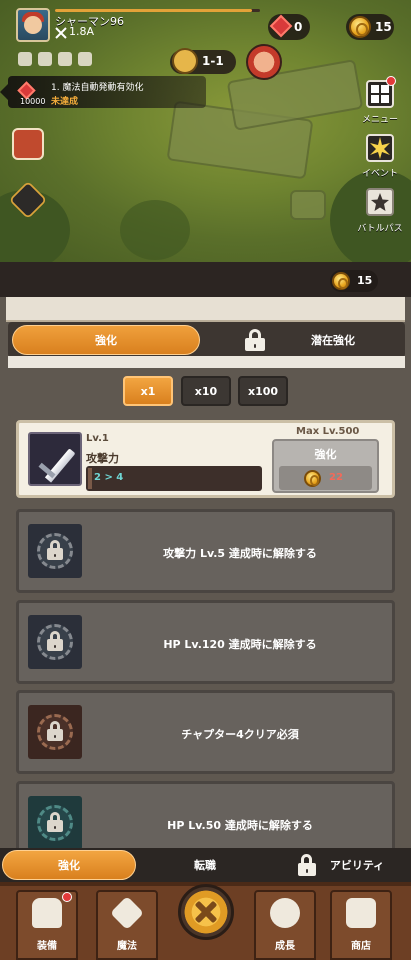 This screenshot has height=960, width=411. Describe the element at coordinates (25, 59) in the screenshot. I see `buff-icon` at that location.